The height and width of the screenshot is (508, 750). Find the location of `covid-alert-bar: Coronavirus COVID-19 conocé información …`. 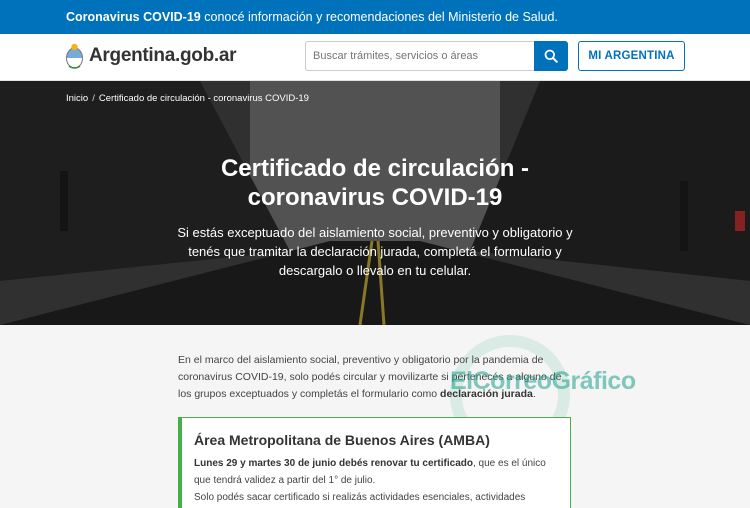

covid-alert-bar: Coronavirus COVID-19 conocé información … is located at coordinates (375, 17).